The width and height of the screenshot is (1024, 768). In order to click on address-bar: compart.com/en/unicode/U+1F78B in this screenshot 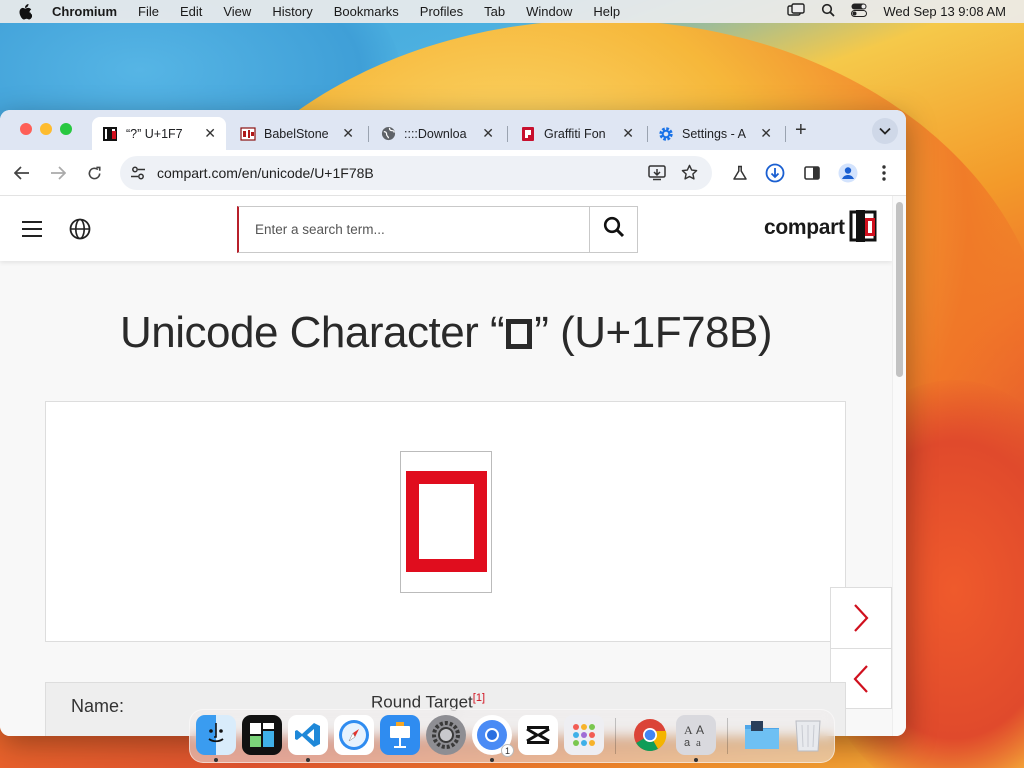, I will do `click(416, 173)`.